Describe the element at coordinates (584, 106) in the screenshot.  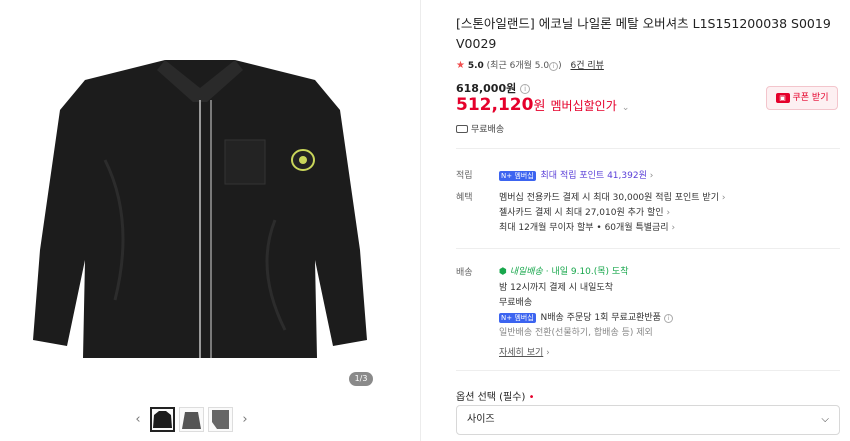
I see `member-discount-label: 멤버십할인가` at that location.